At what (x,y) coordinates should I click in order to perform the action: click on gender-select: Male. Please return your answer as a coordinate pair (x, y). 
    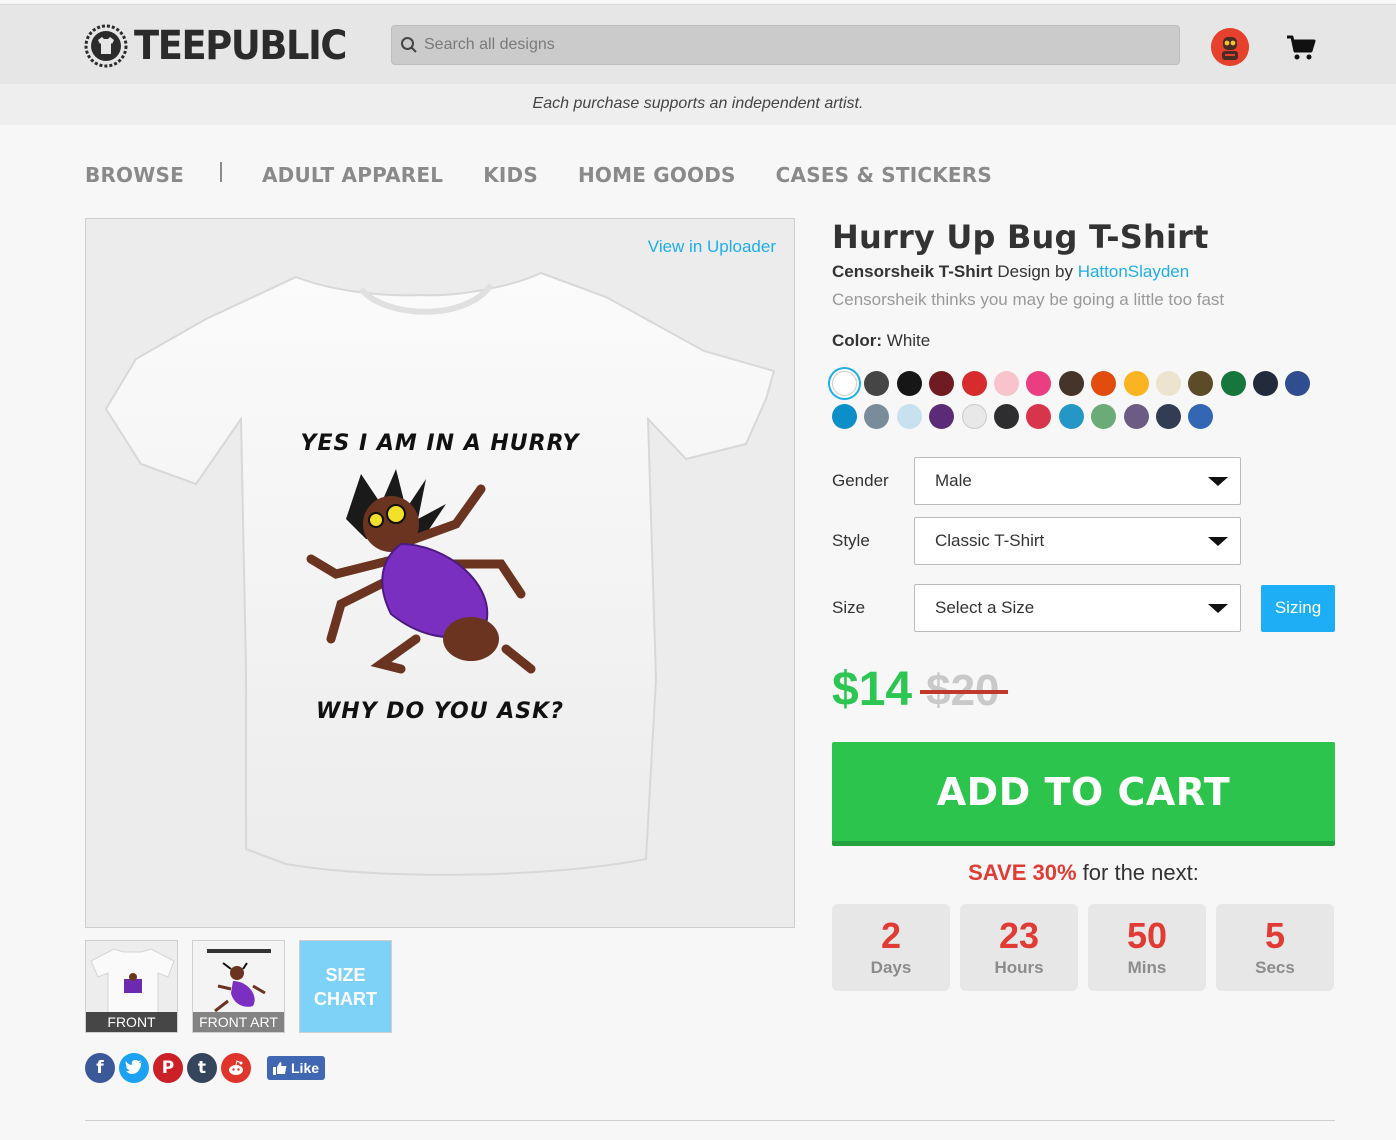
    Looking at the image, I should click on (1077, 481).